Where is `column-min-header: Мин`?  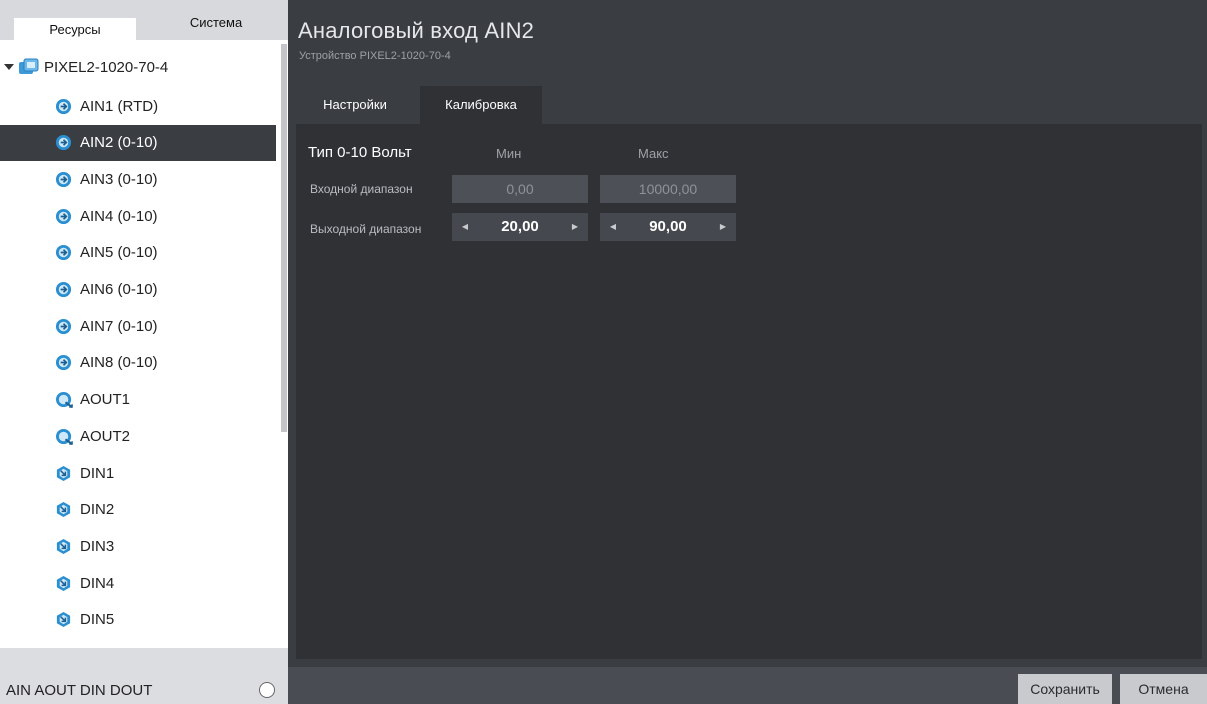
column-min-header: Мин is located at coordinates (509, 153).